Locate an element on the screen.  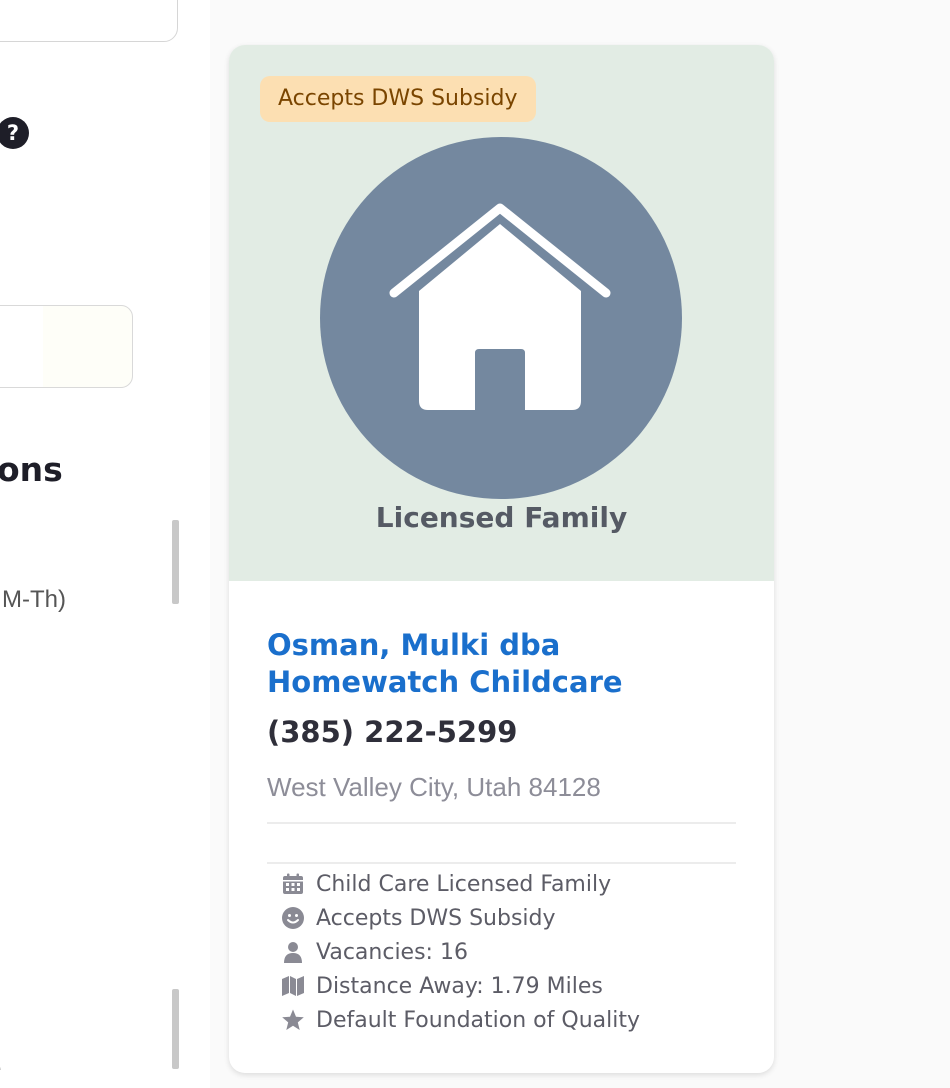
star-icon is located at coordinates (293, 1019).